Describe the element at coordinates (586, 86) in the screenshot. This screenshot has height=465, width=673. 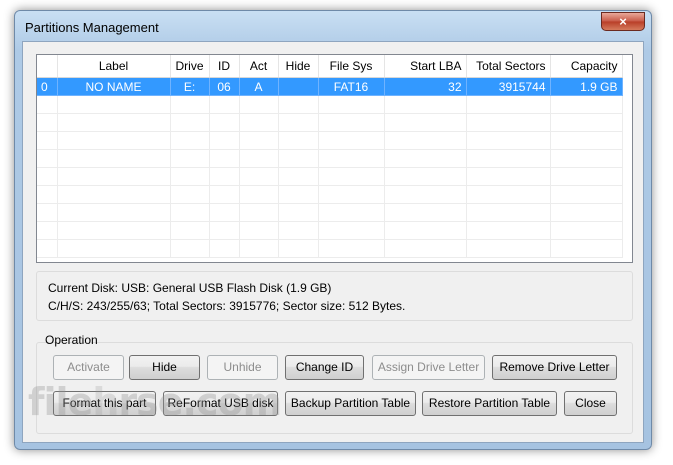
I see `cell-capacity: 1.9 GB` at that location.